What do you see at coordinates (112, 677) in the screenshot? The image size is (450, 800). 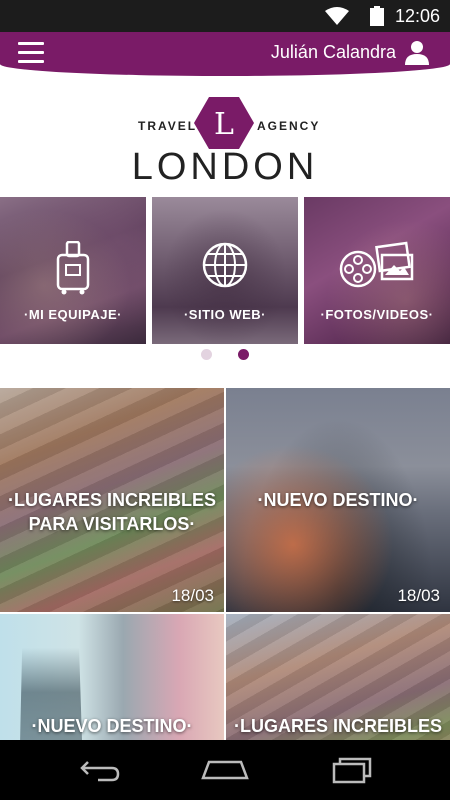 I see `news-card: ·NUEVO DESTINO·` at bounding box center [112, 677].